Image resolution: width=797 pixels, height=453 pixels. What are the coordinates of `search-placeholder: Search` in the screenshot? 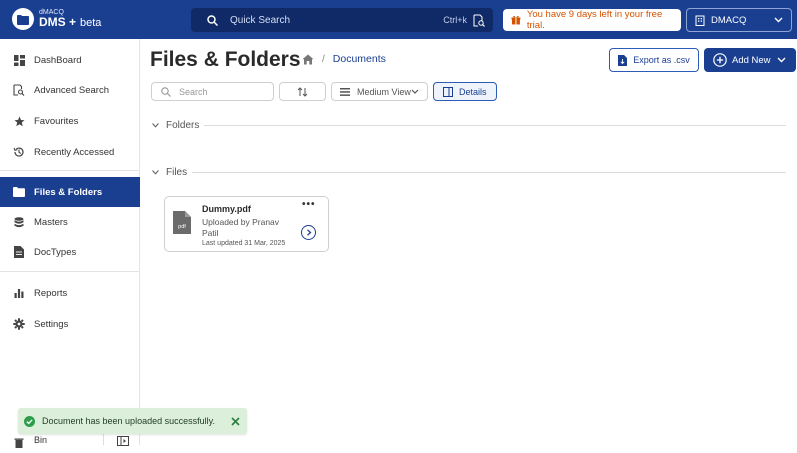 It's located at (193, 91).